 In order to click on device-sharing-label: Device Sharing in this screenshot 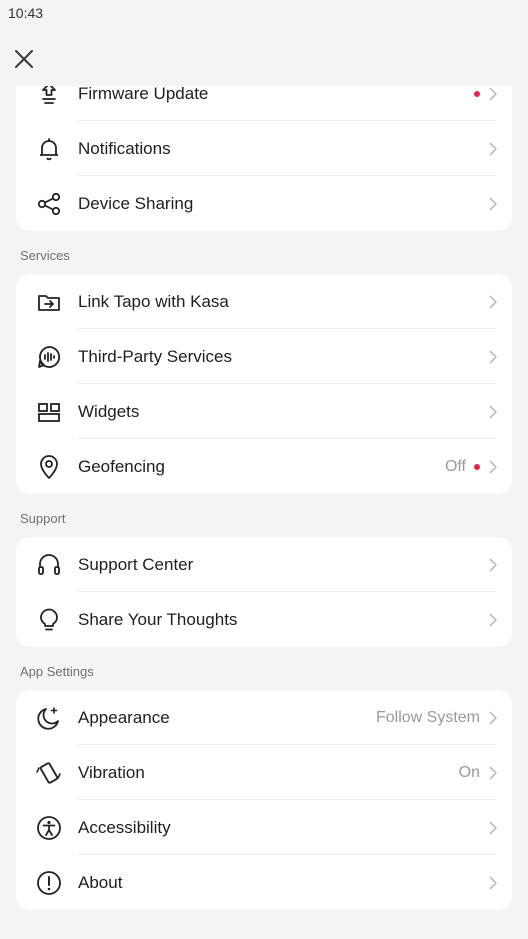, I will do `click(136, 203)`.